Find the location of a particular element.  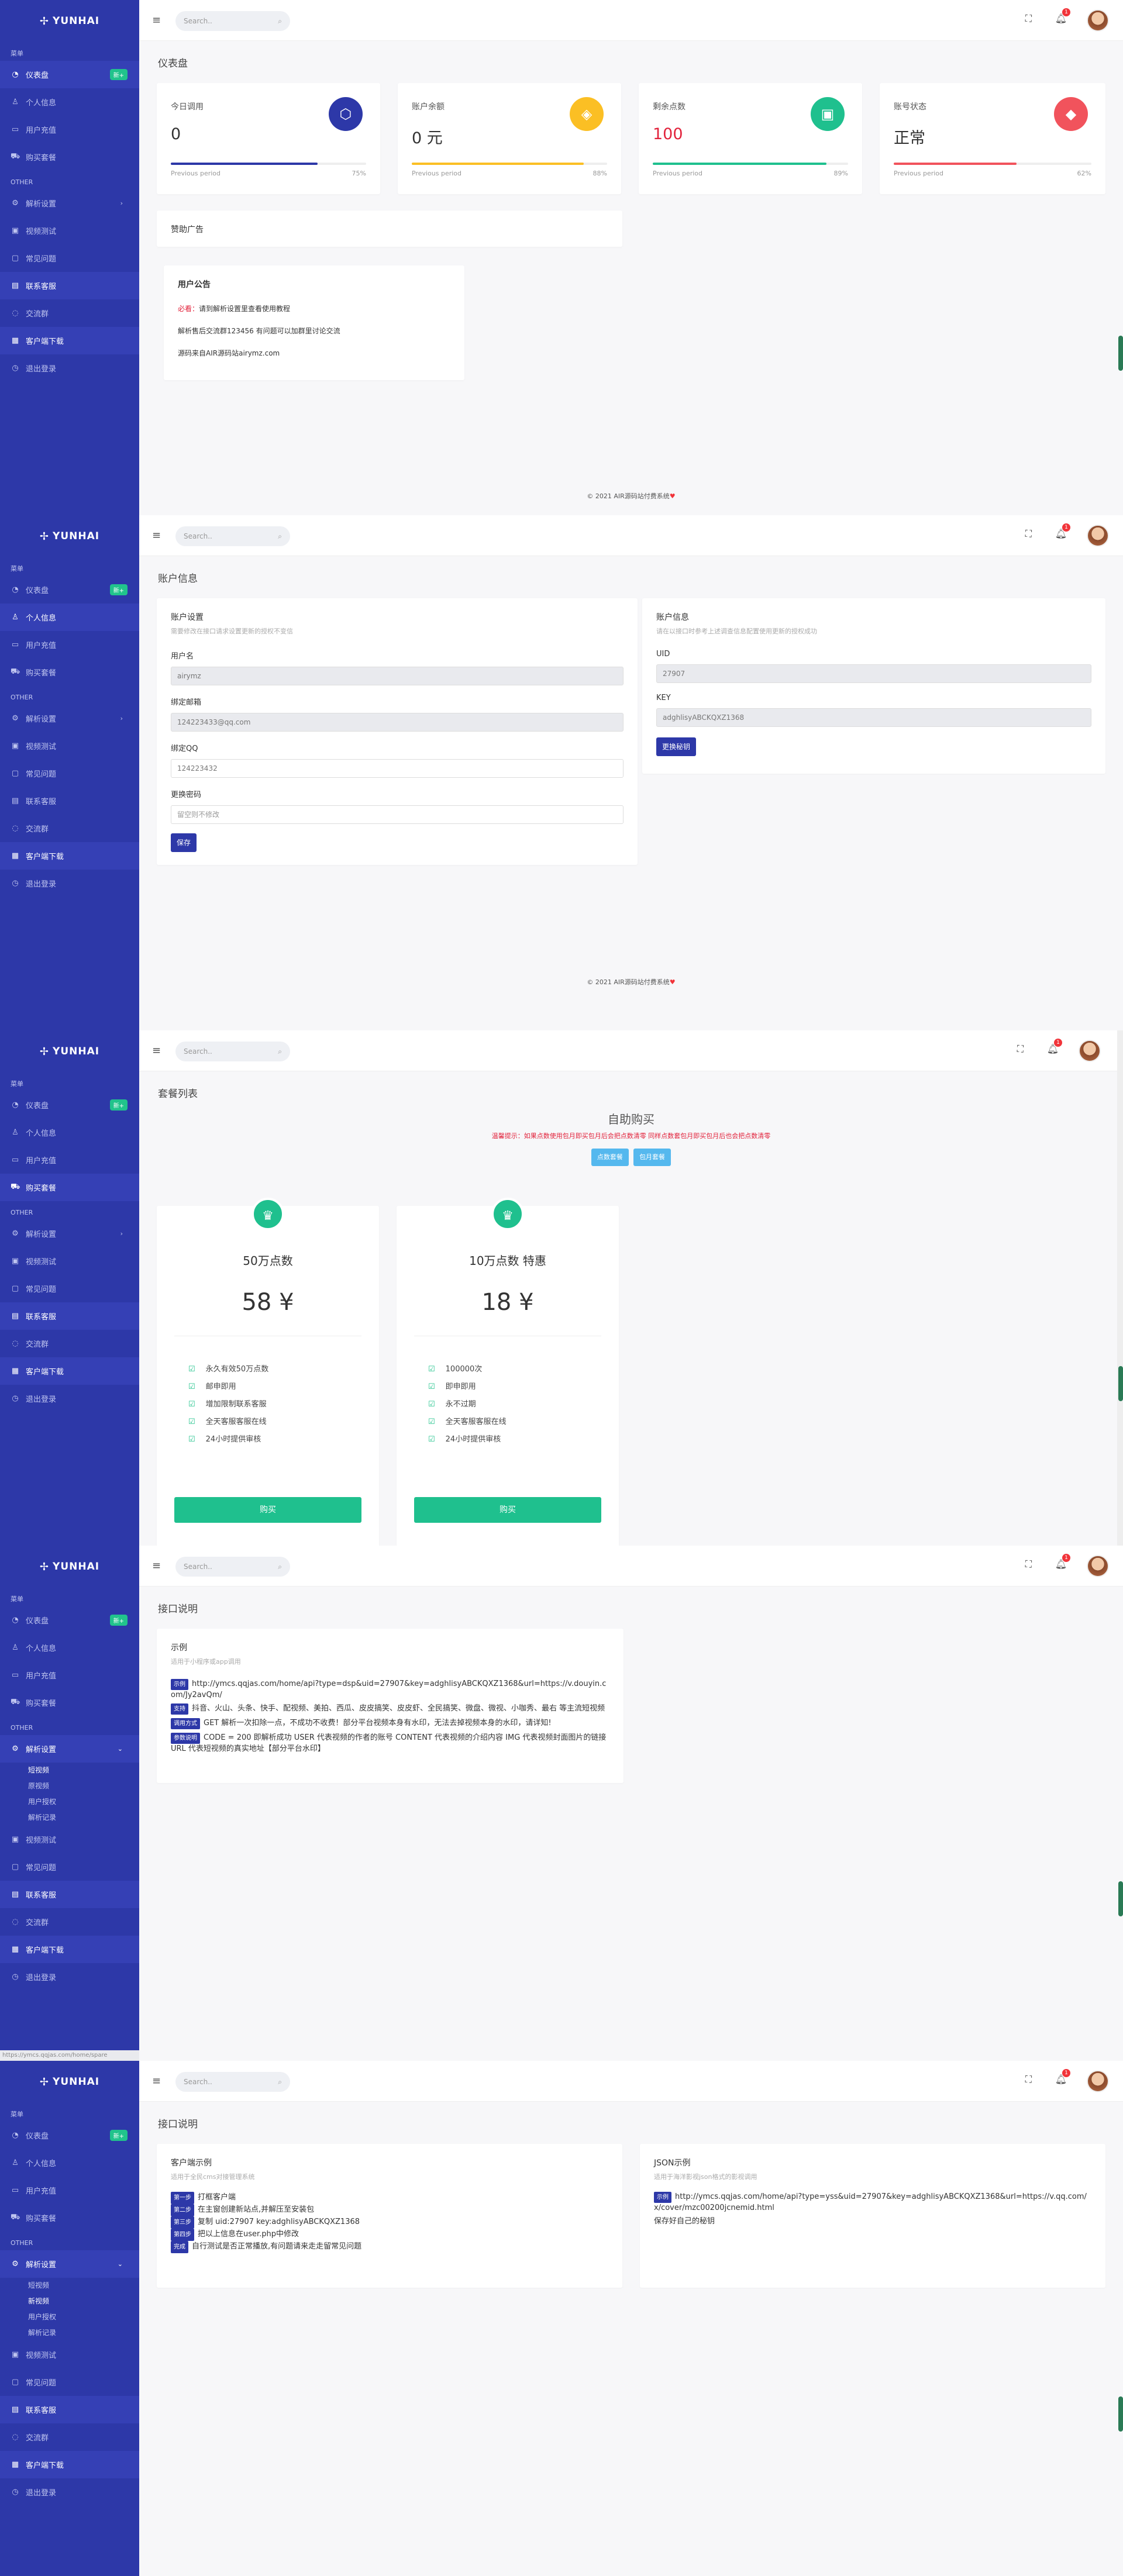

uid-field: 27907 is located at coordinates (873, 673).